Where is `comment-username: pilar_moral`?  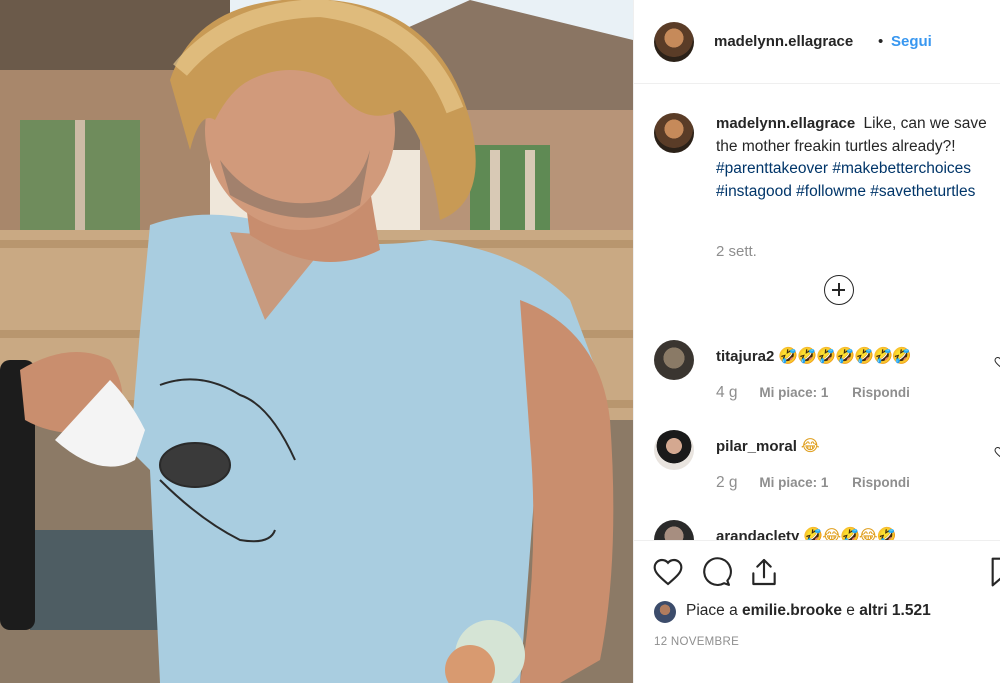 comment-username: pilar_moral is located at coordinates (756, 446).